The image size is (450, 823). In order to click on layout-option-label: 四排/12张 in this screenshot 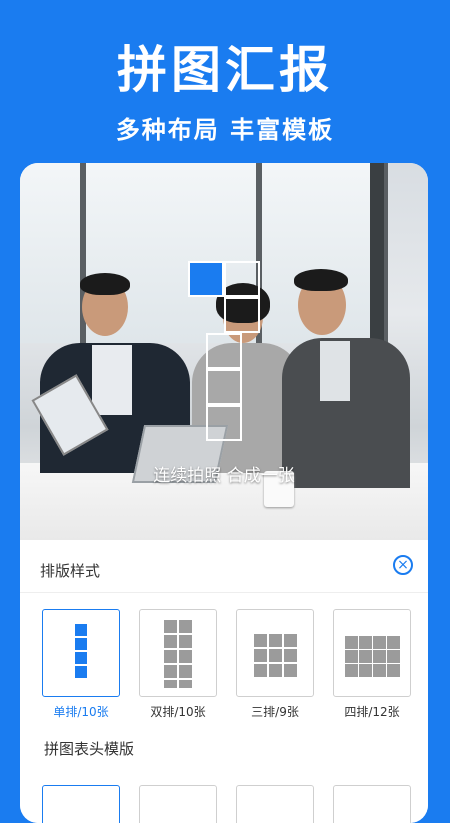, I will do `click(372, 712)`.